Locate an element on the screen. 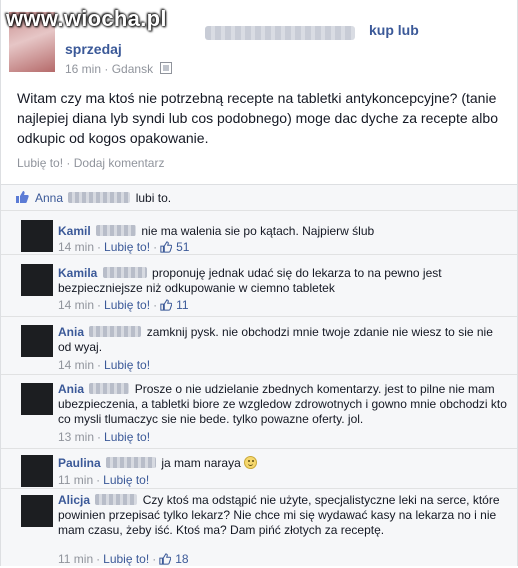 Image resolution: width=518 pixels, height=568 pixels. blurred-likers is located at coordinates (99, 197).